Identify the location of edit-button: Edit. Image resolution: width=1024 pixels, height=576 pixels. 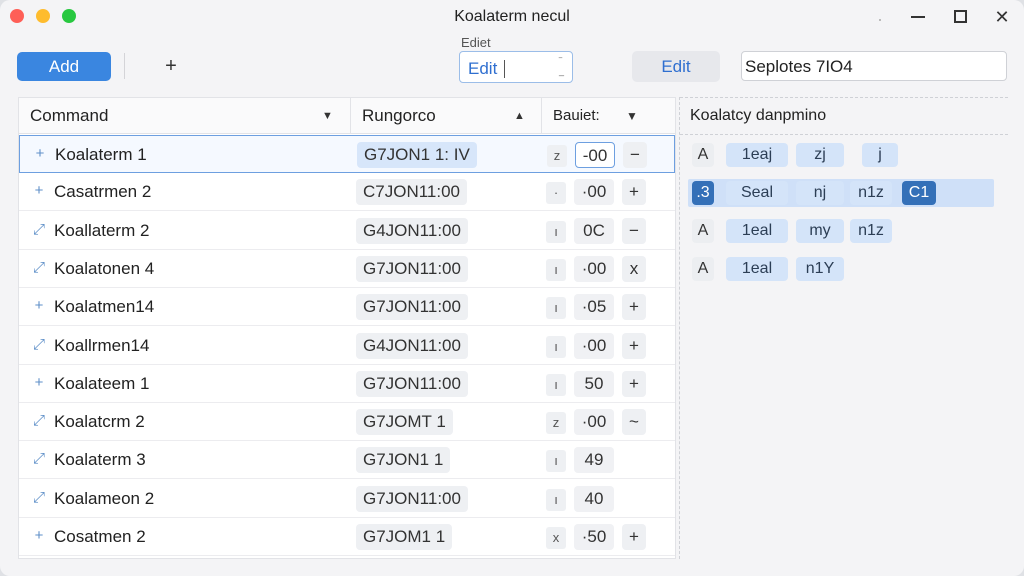
(676, 66).